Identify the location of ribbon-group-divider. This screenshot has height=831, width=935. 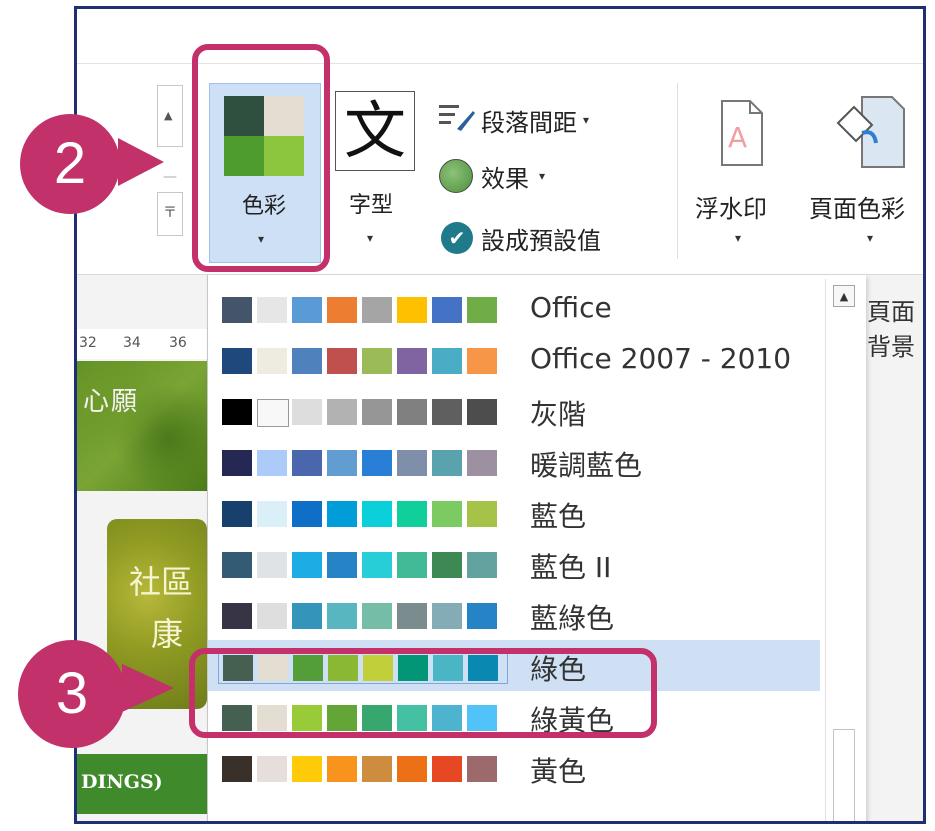
(677, 171).